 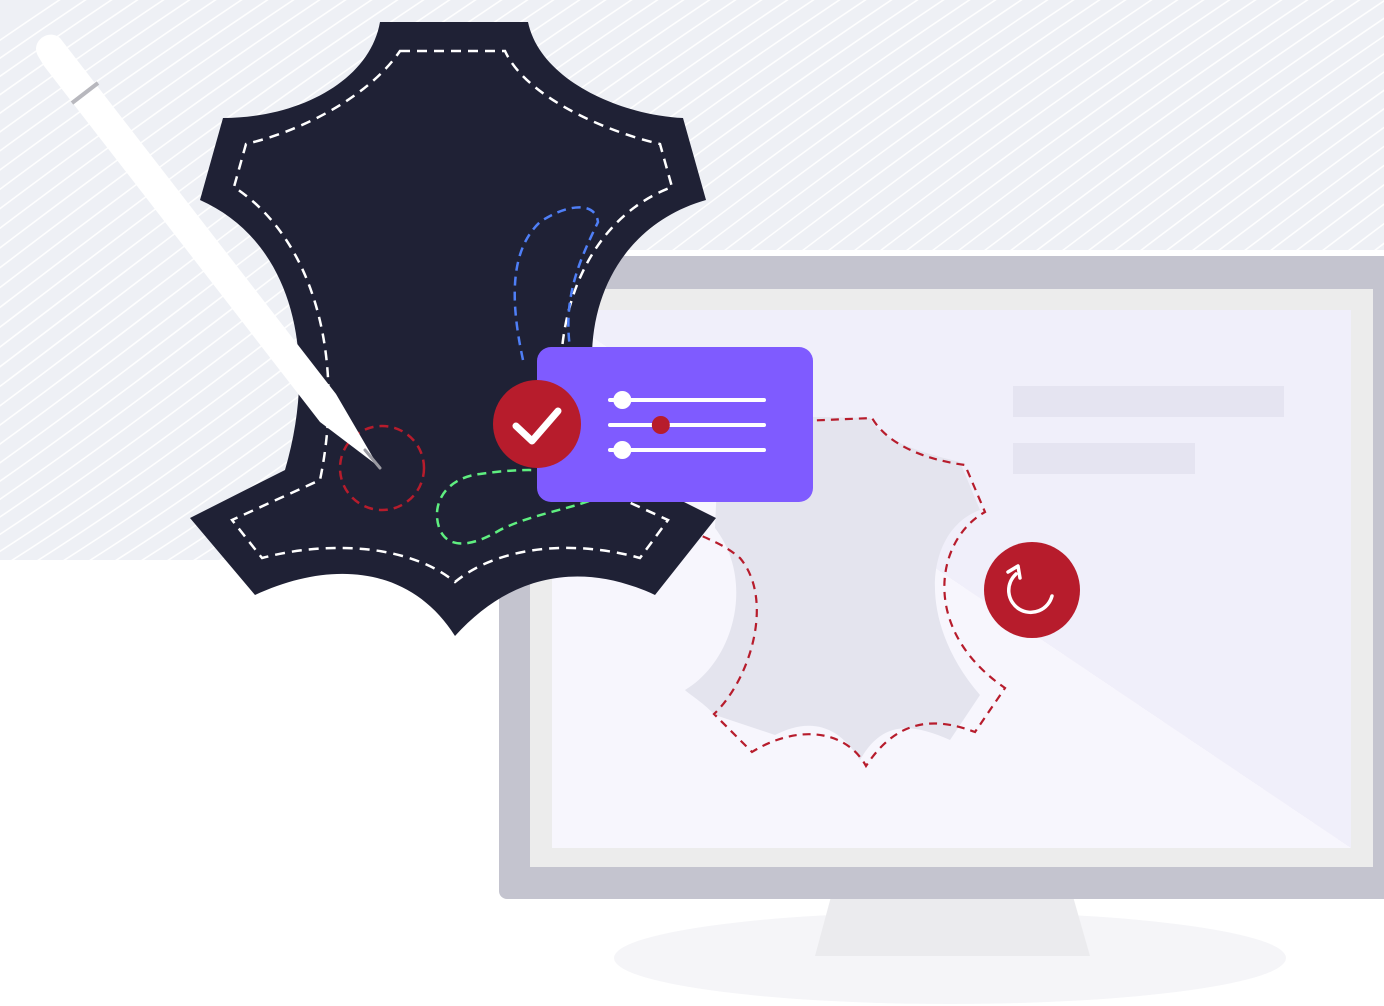 I want to click on refresh-badge, so click(x=1032, y=590).